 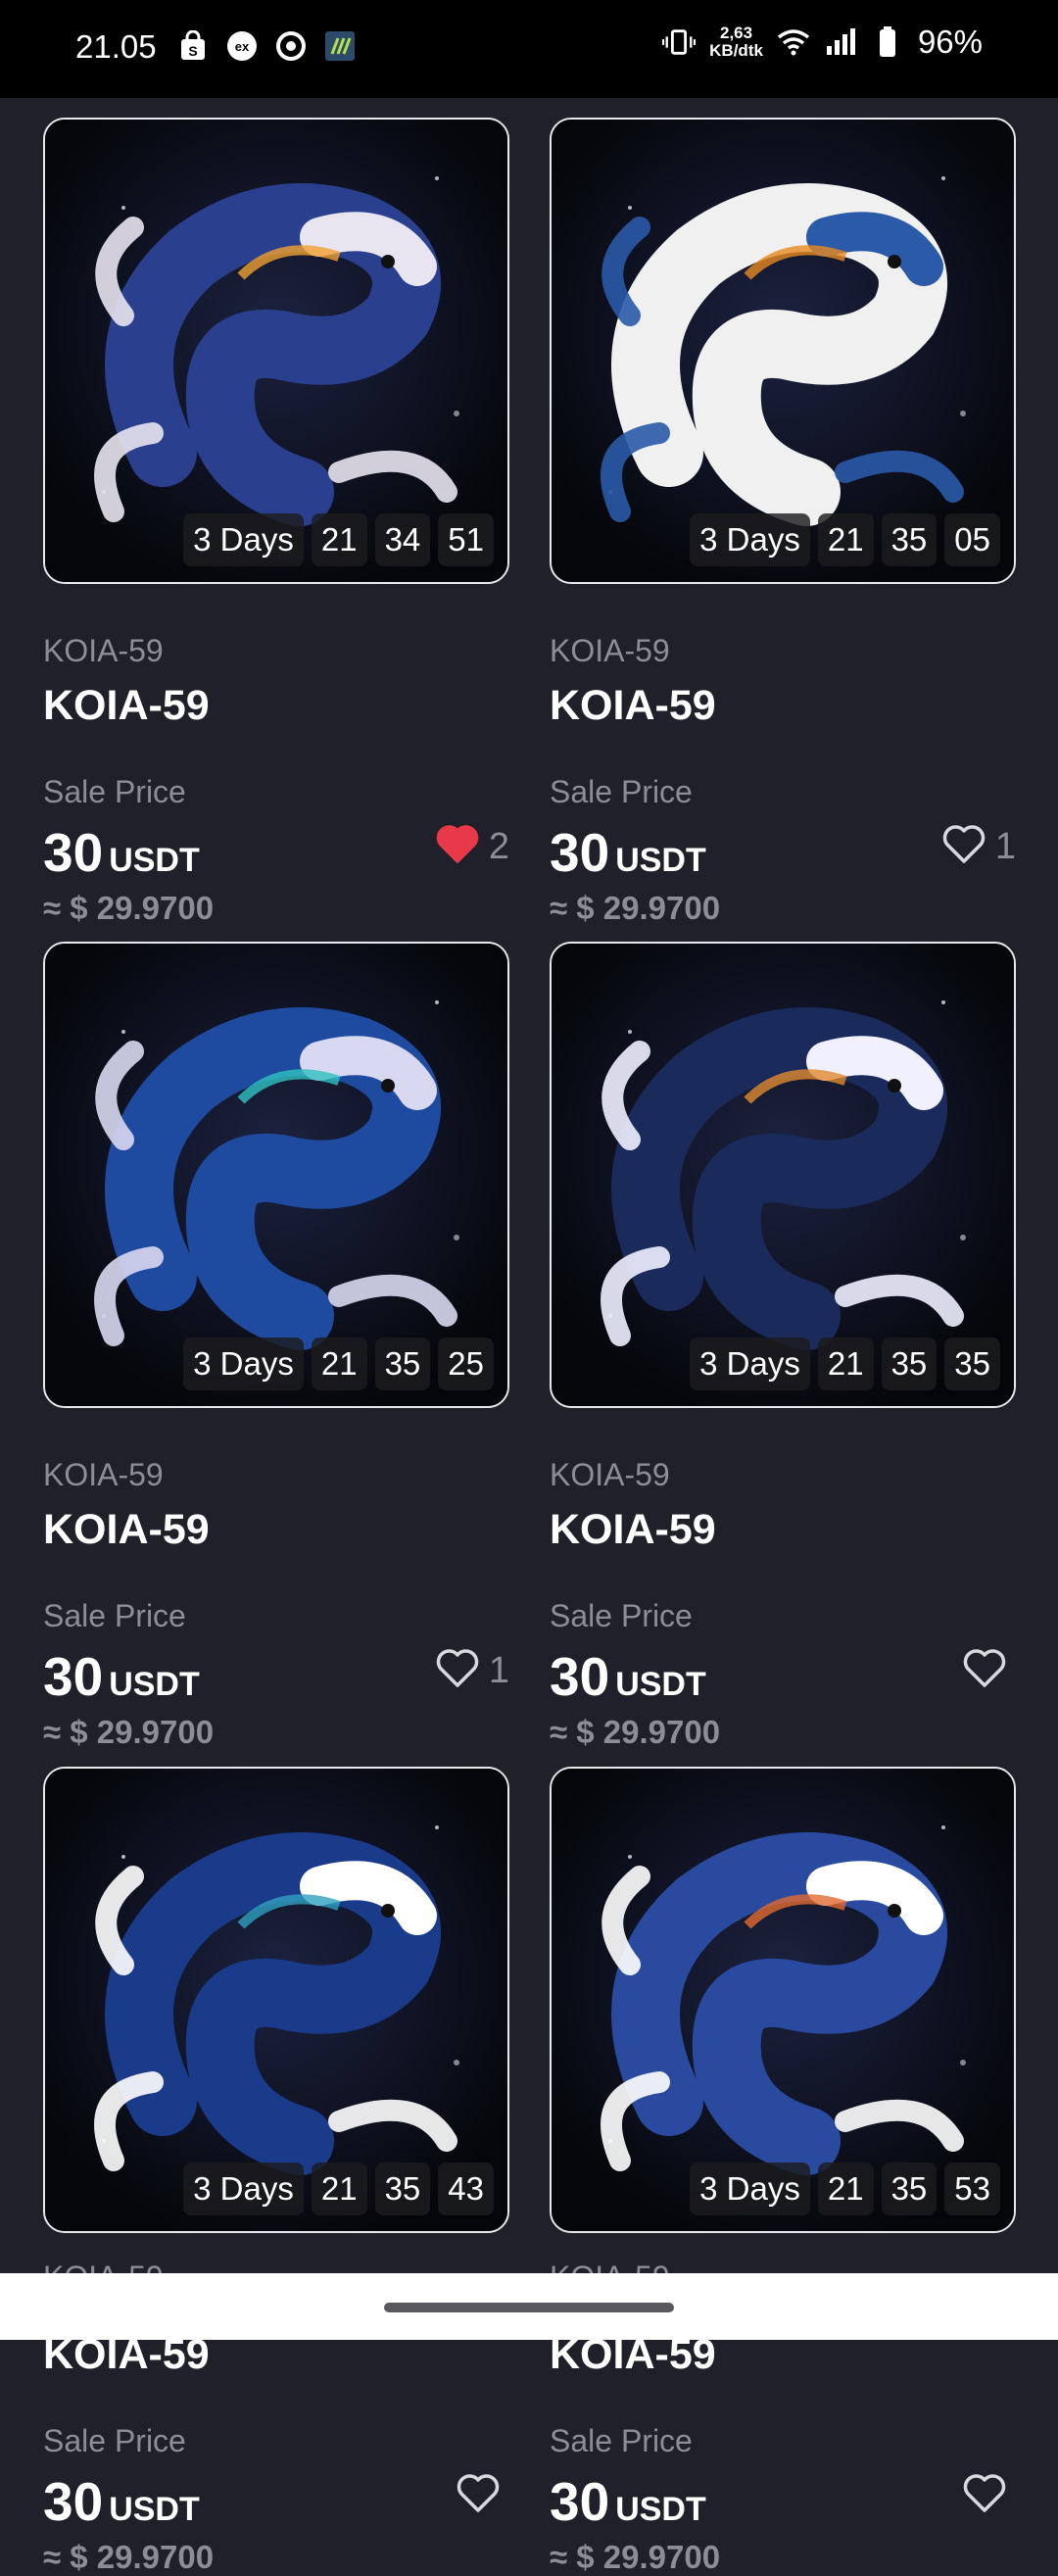 I want to click on network-speed: 2,63 KB/dtk, so click(x=736, y=42).